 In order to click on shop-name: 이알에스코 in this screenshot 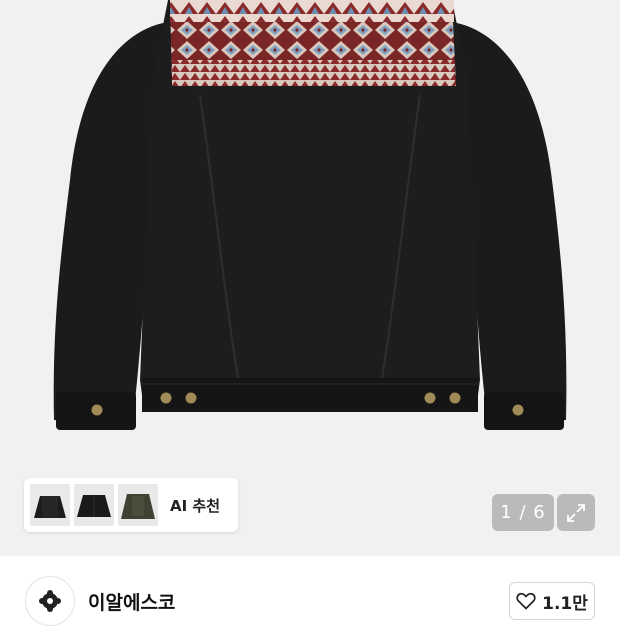, I will do `click(131, 601)`.